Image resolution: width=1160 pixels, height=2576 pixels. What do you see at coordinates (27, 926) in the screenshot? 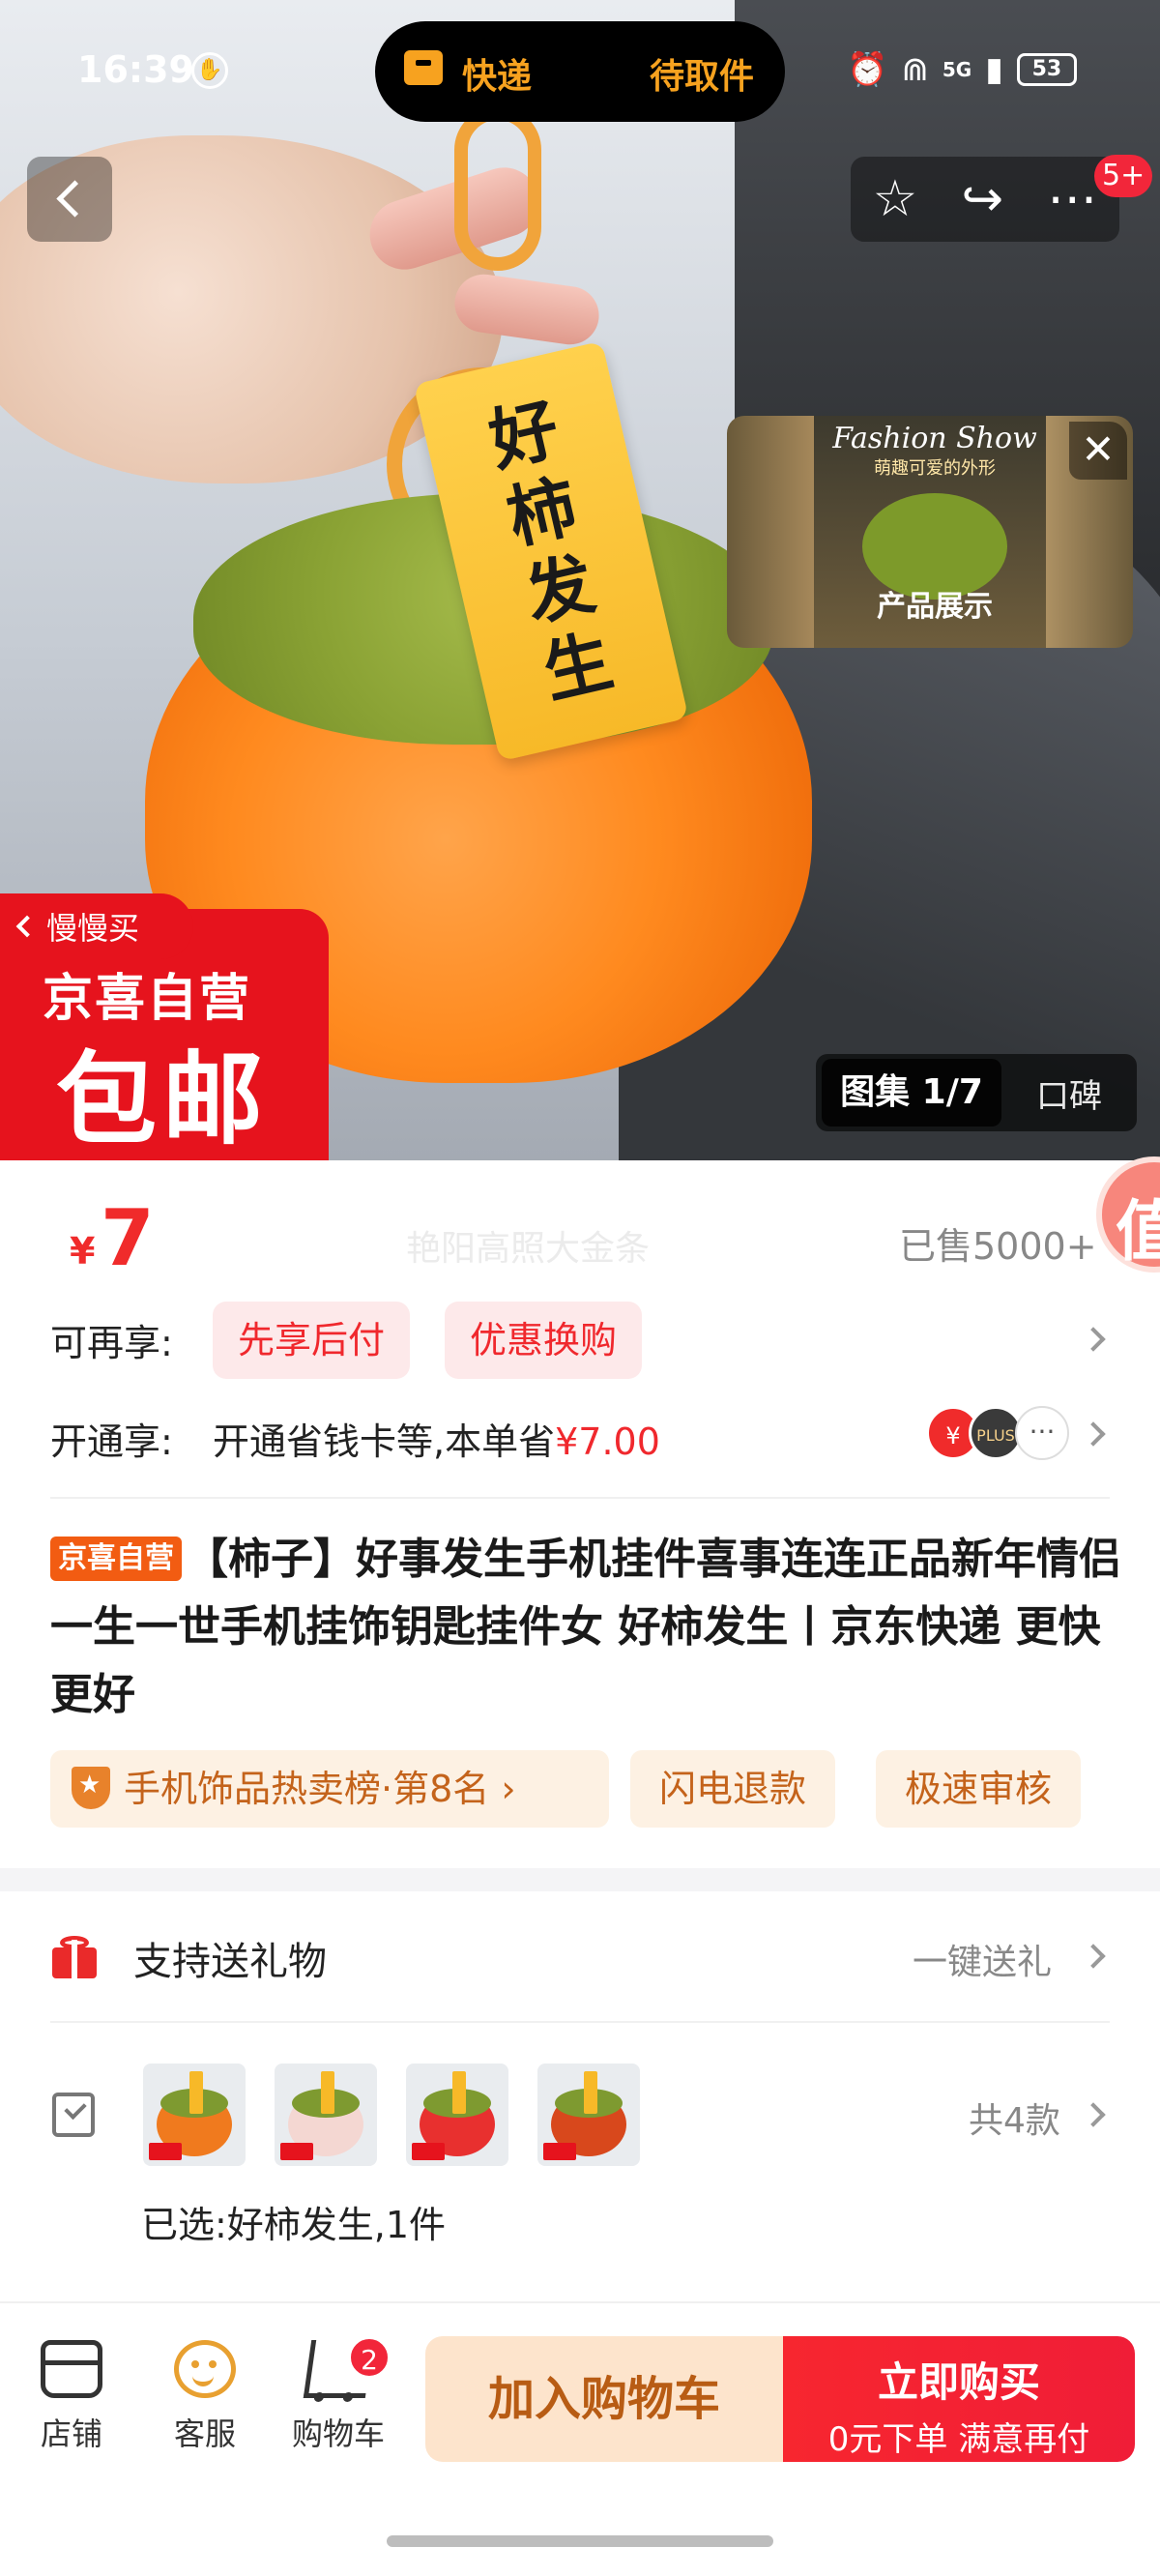
I see `chevron-left-icon` at bounding box center [27, 926].